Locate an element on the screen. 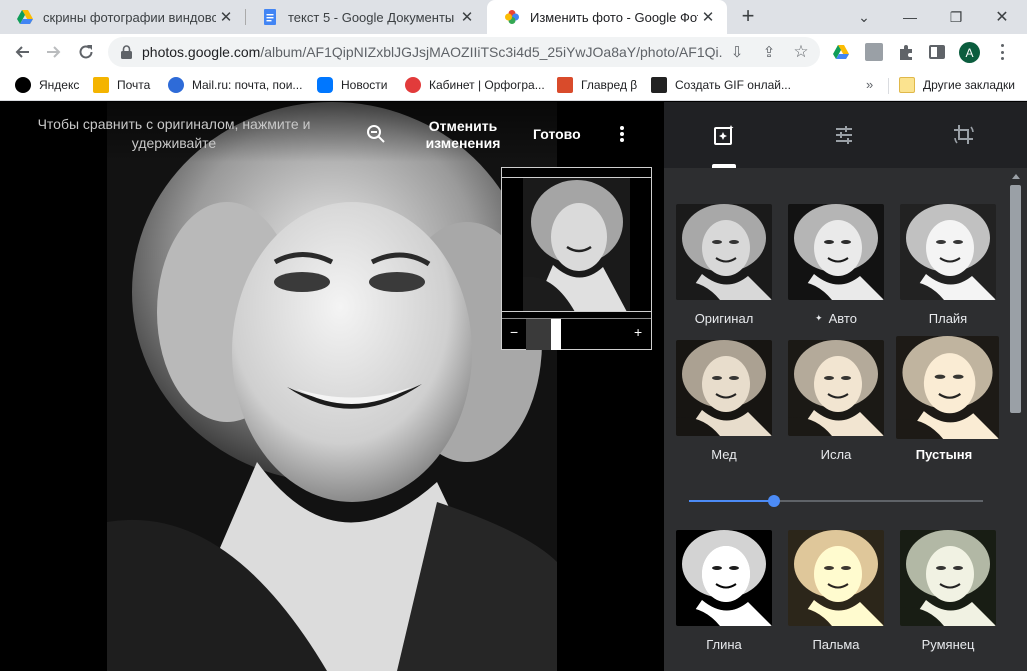  filter-playa: Плайя is located at coordinates (948, 265).